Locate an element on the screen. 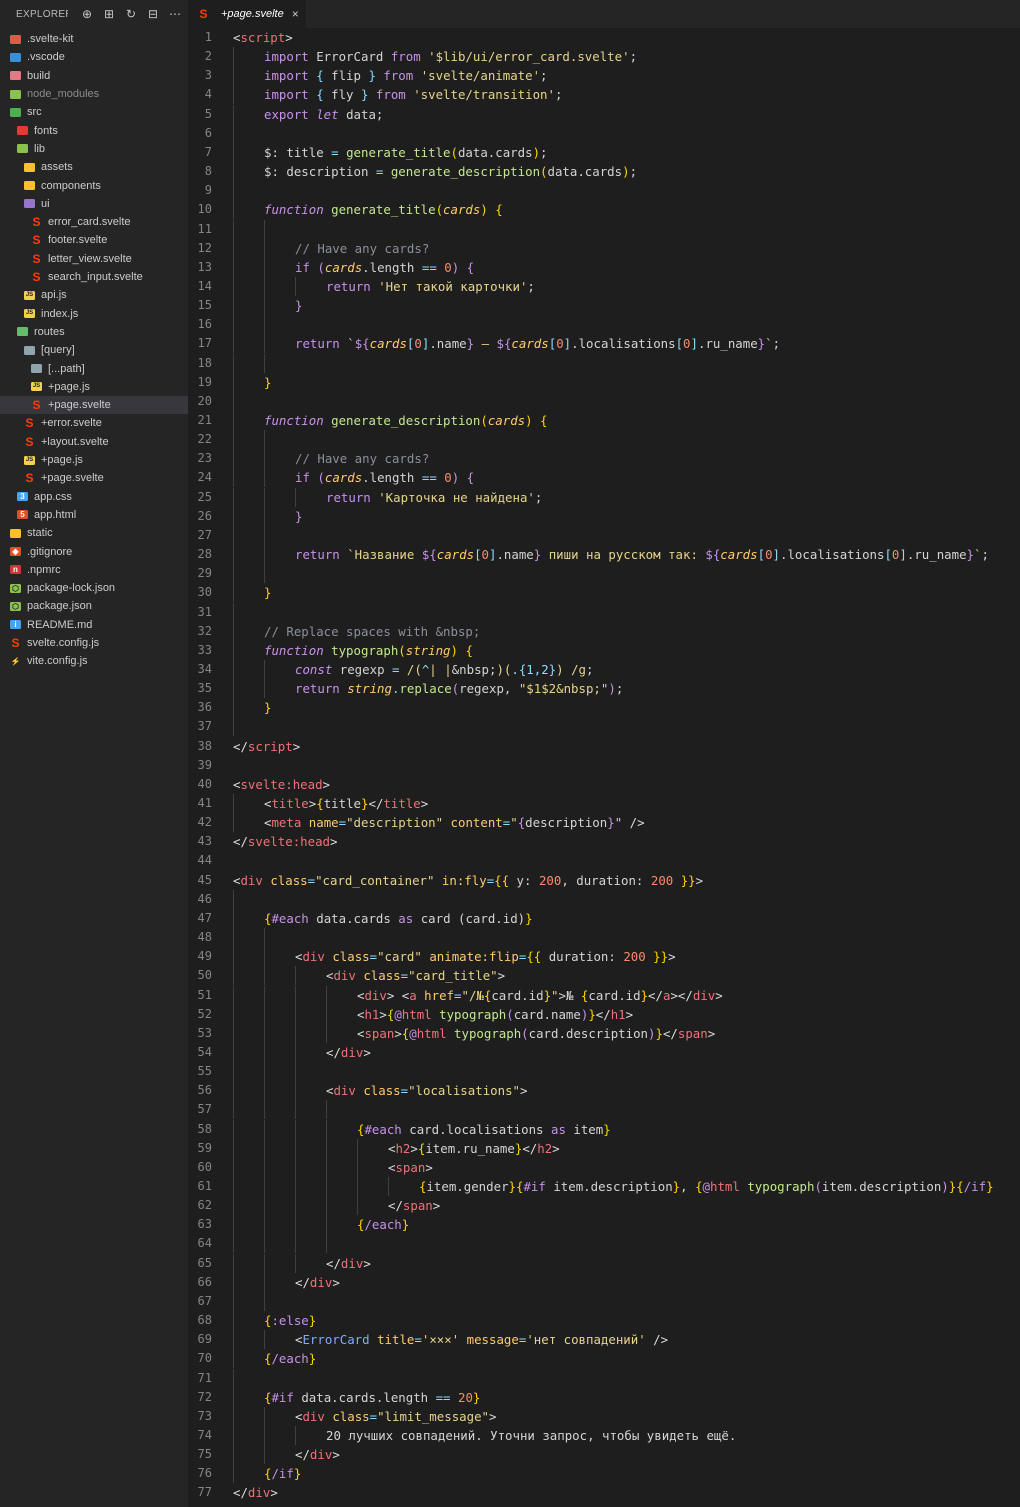 The image size is (1020, 1507). code-line: 55 is located at coordinates (604, 1072).